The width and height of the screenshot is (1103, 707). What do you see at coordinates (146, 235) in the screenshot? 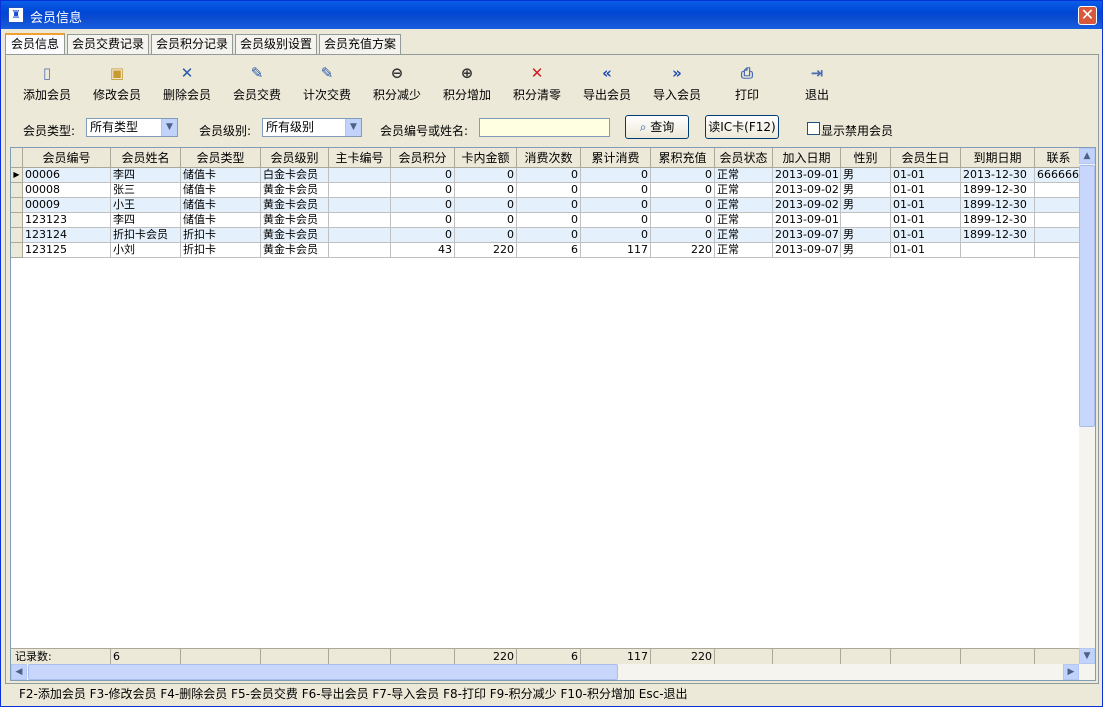
I see `table-cell: 折扣卡会员` at bounding box center [146, 235].